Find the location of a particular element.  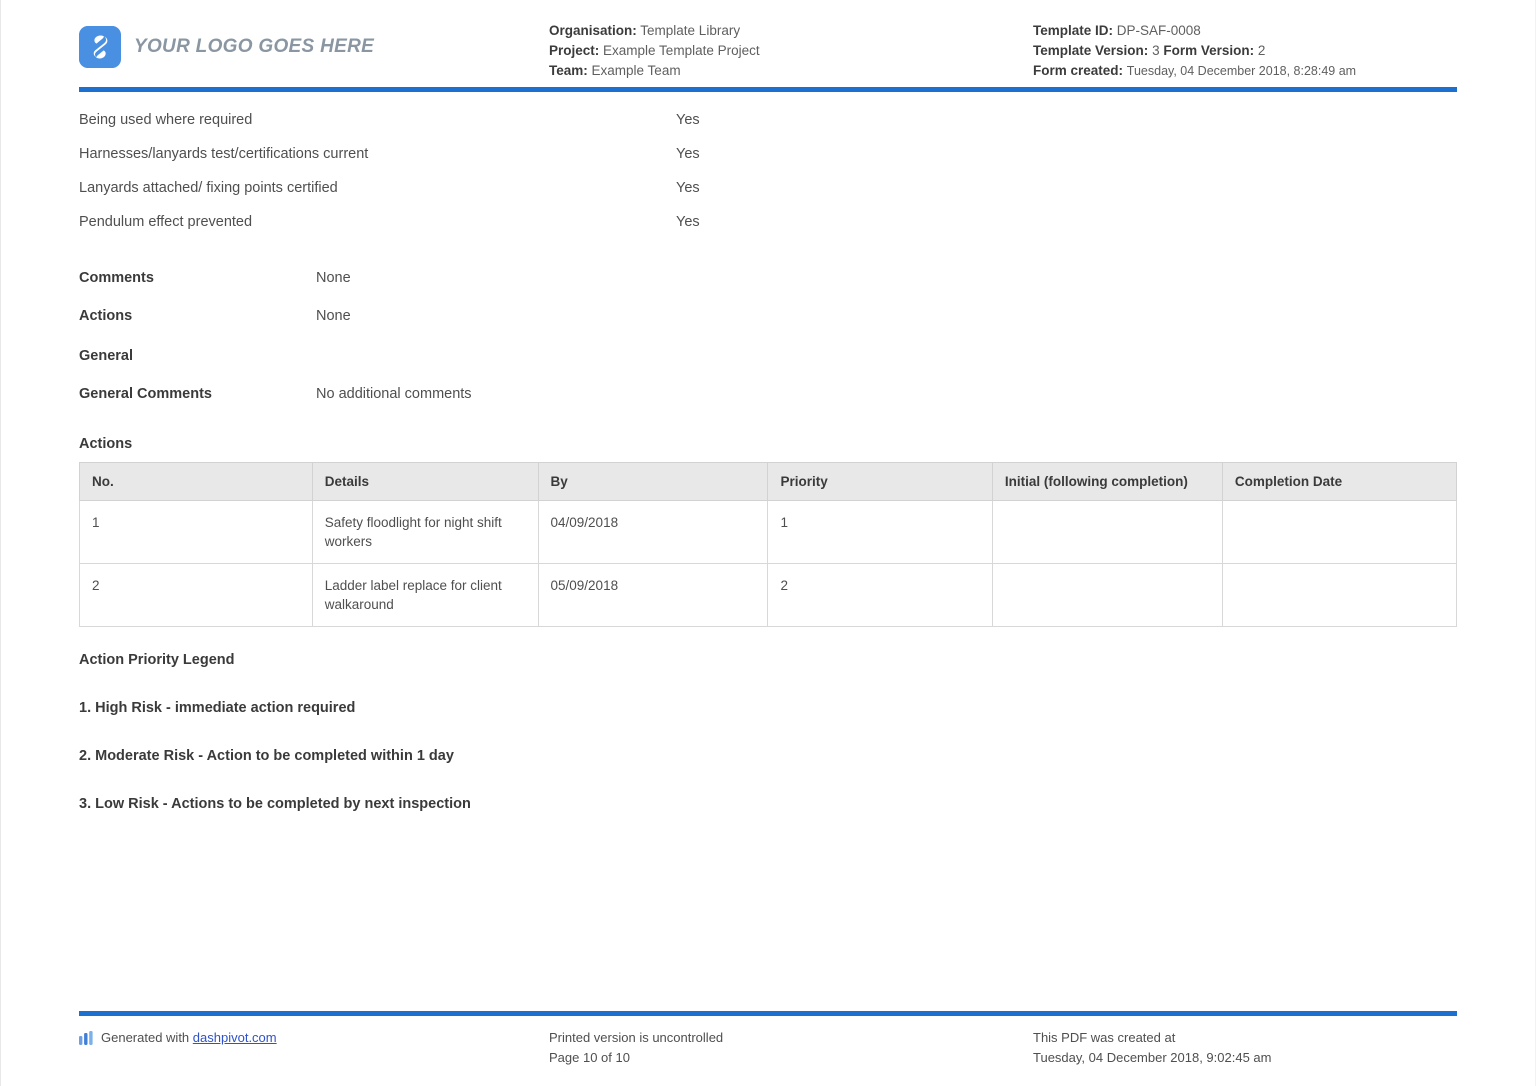

project-value: Example Template Project is located at coordinates (681, 50).